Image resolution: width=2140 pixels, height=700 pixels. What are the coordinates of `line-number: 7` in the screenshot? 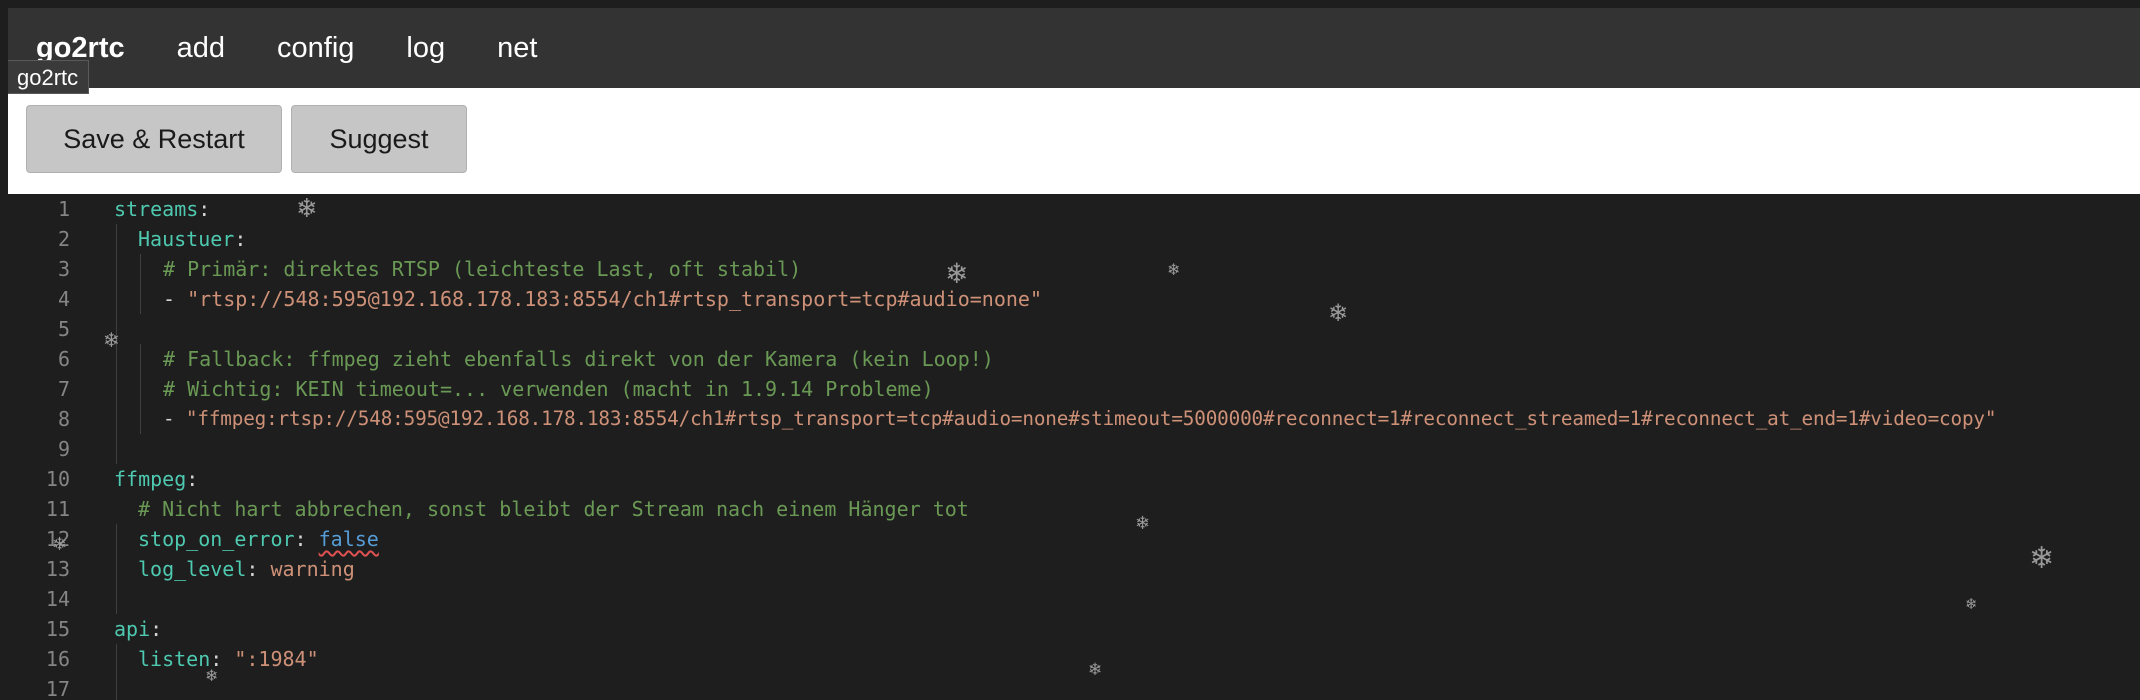 It's located at (63, 389).